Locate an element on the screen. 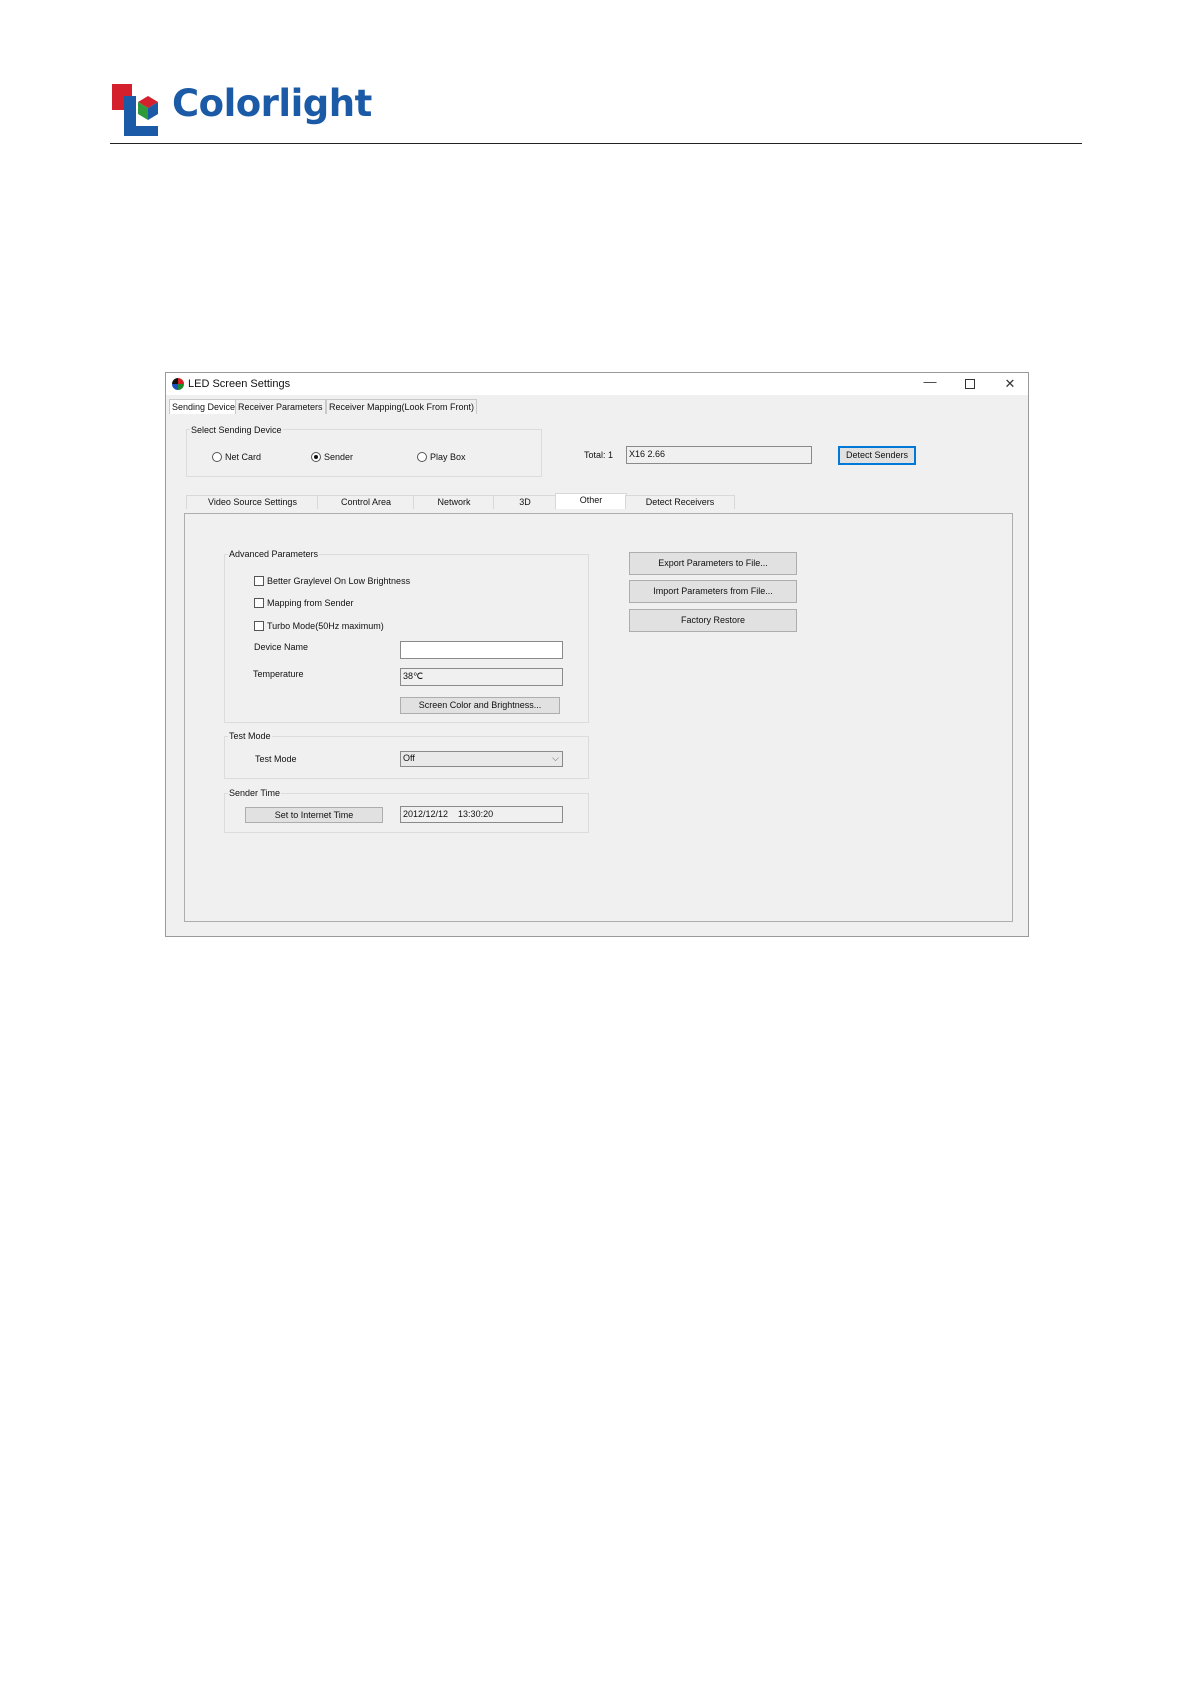 Image resolution: width=1191 pixels, height=1684 pixels. factory-restore-button: Factory Restore is located at coordinates (713, 620).